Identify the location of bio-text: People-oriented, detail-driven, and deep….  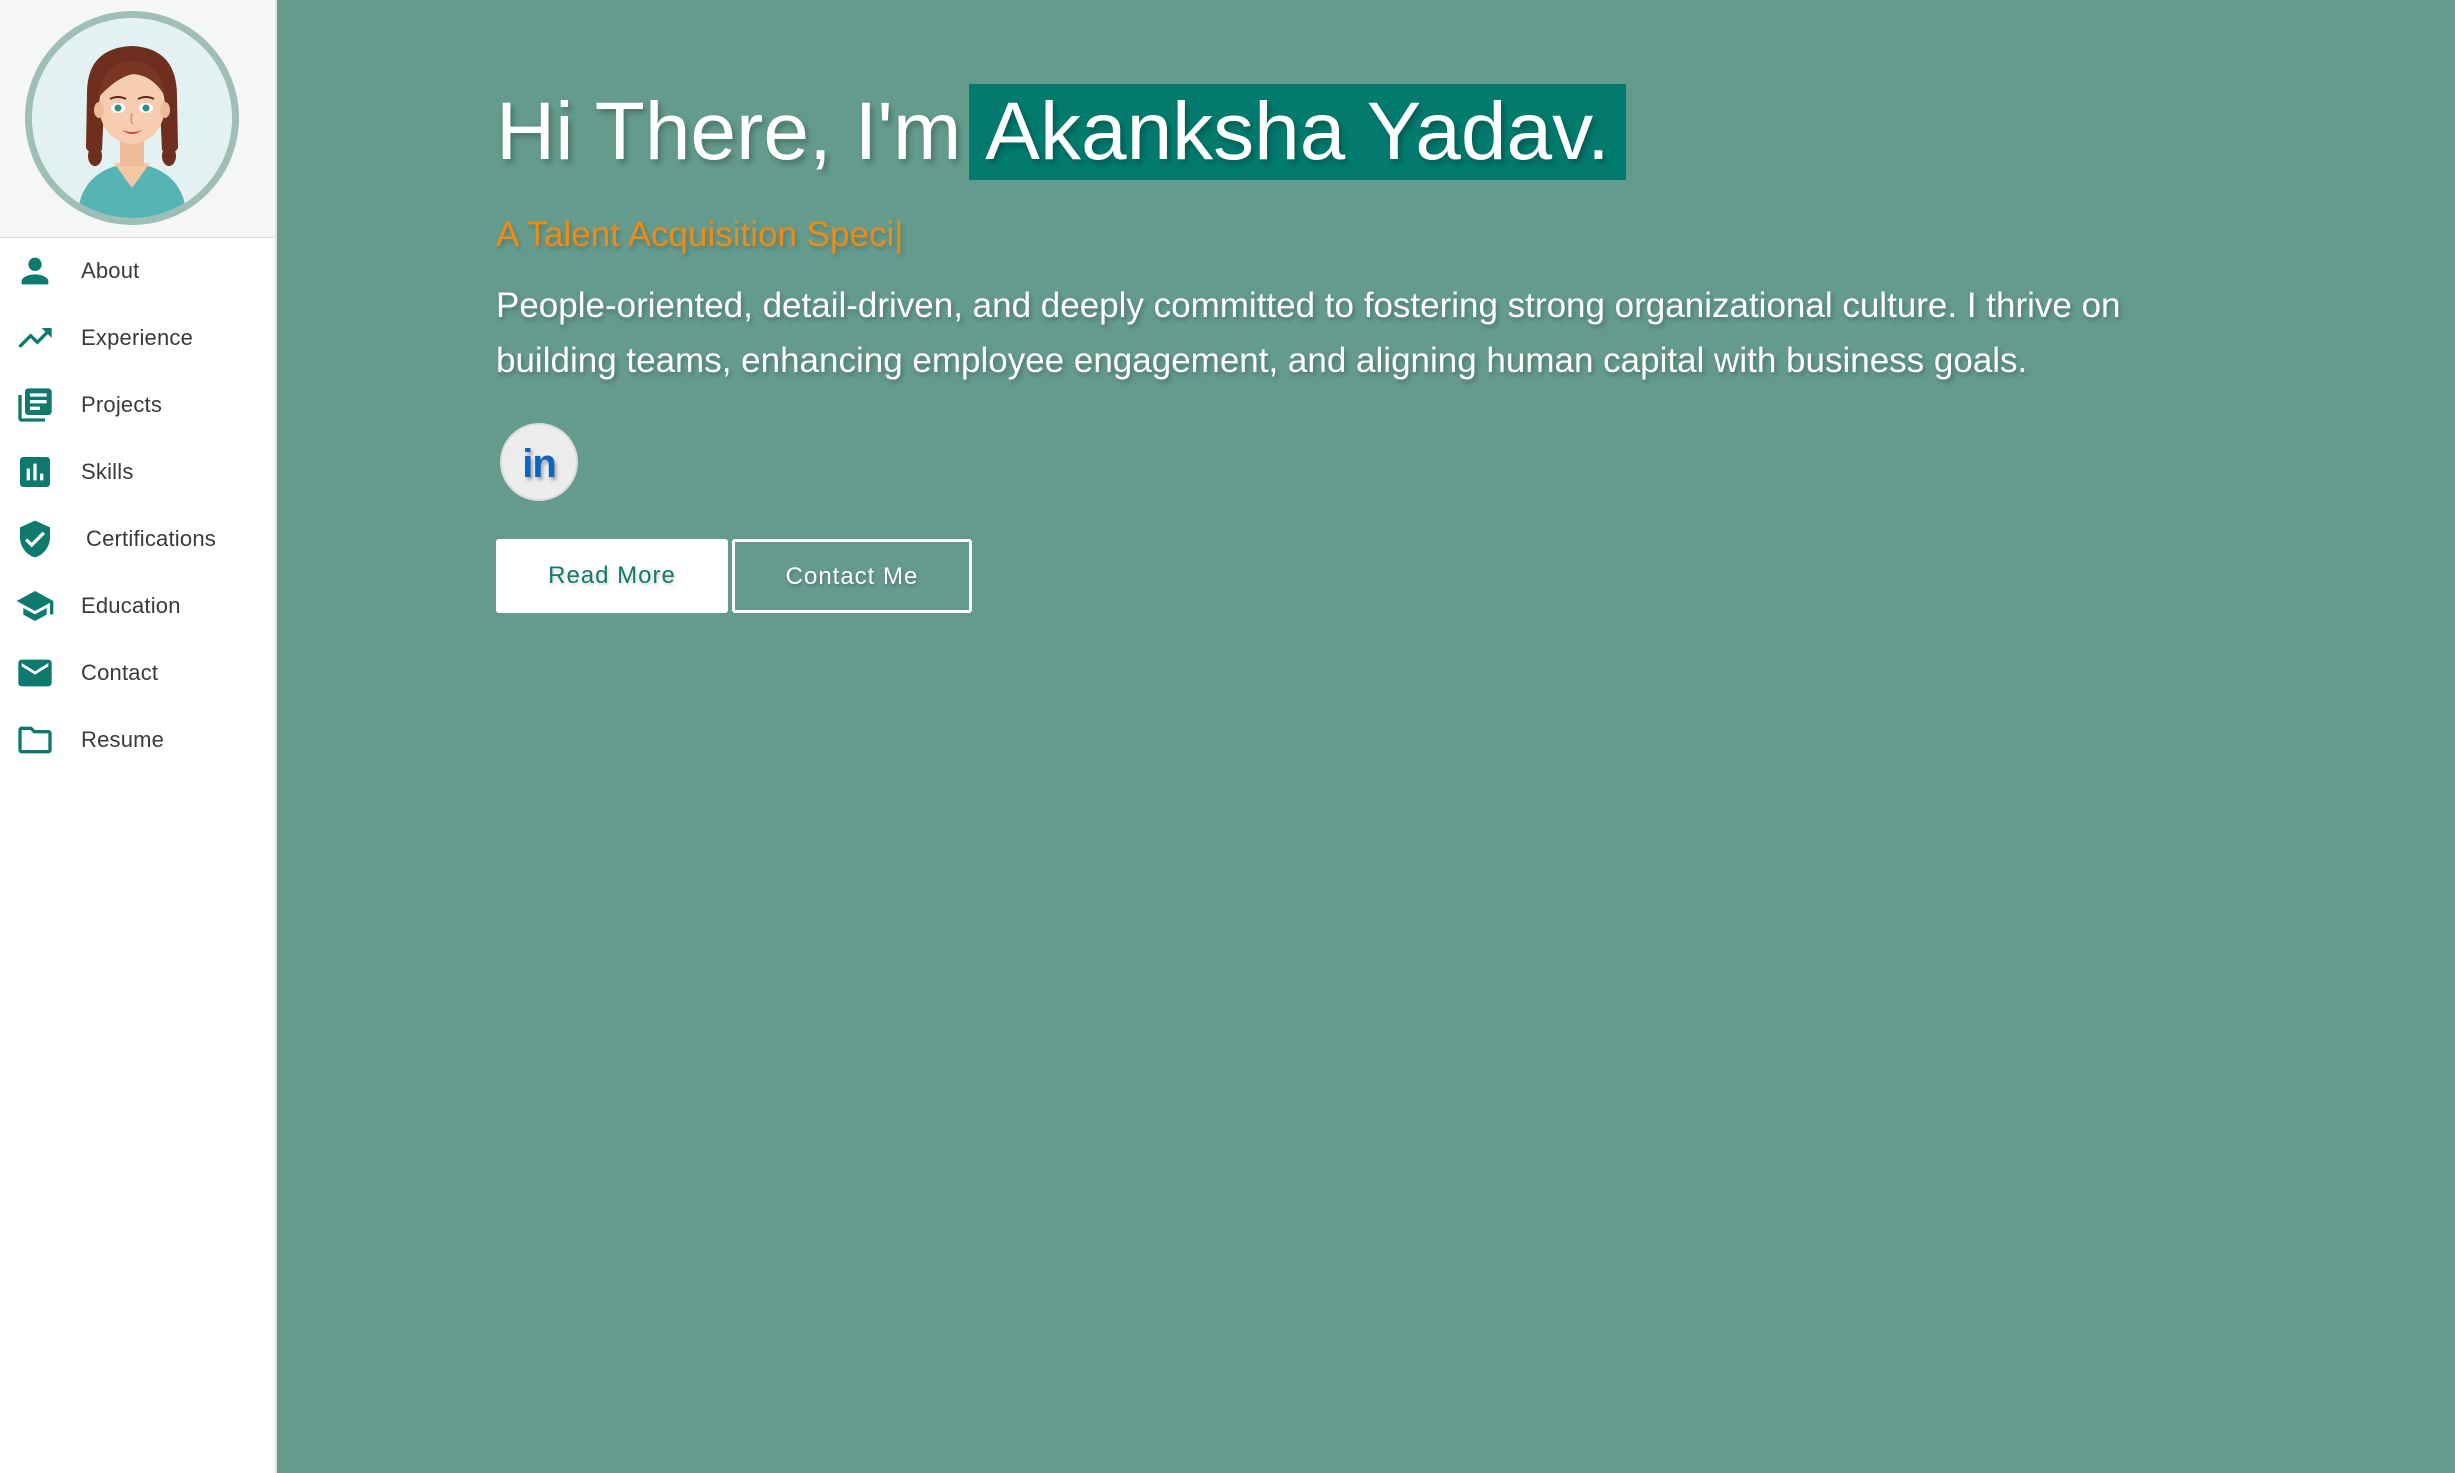
(1308, 333).